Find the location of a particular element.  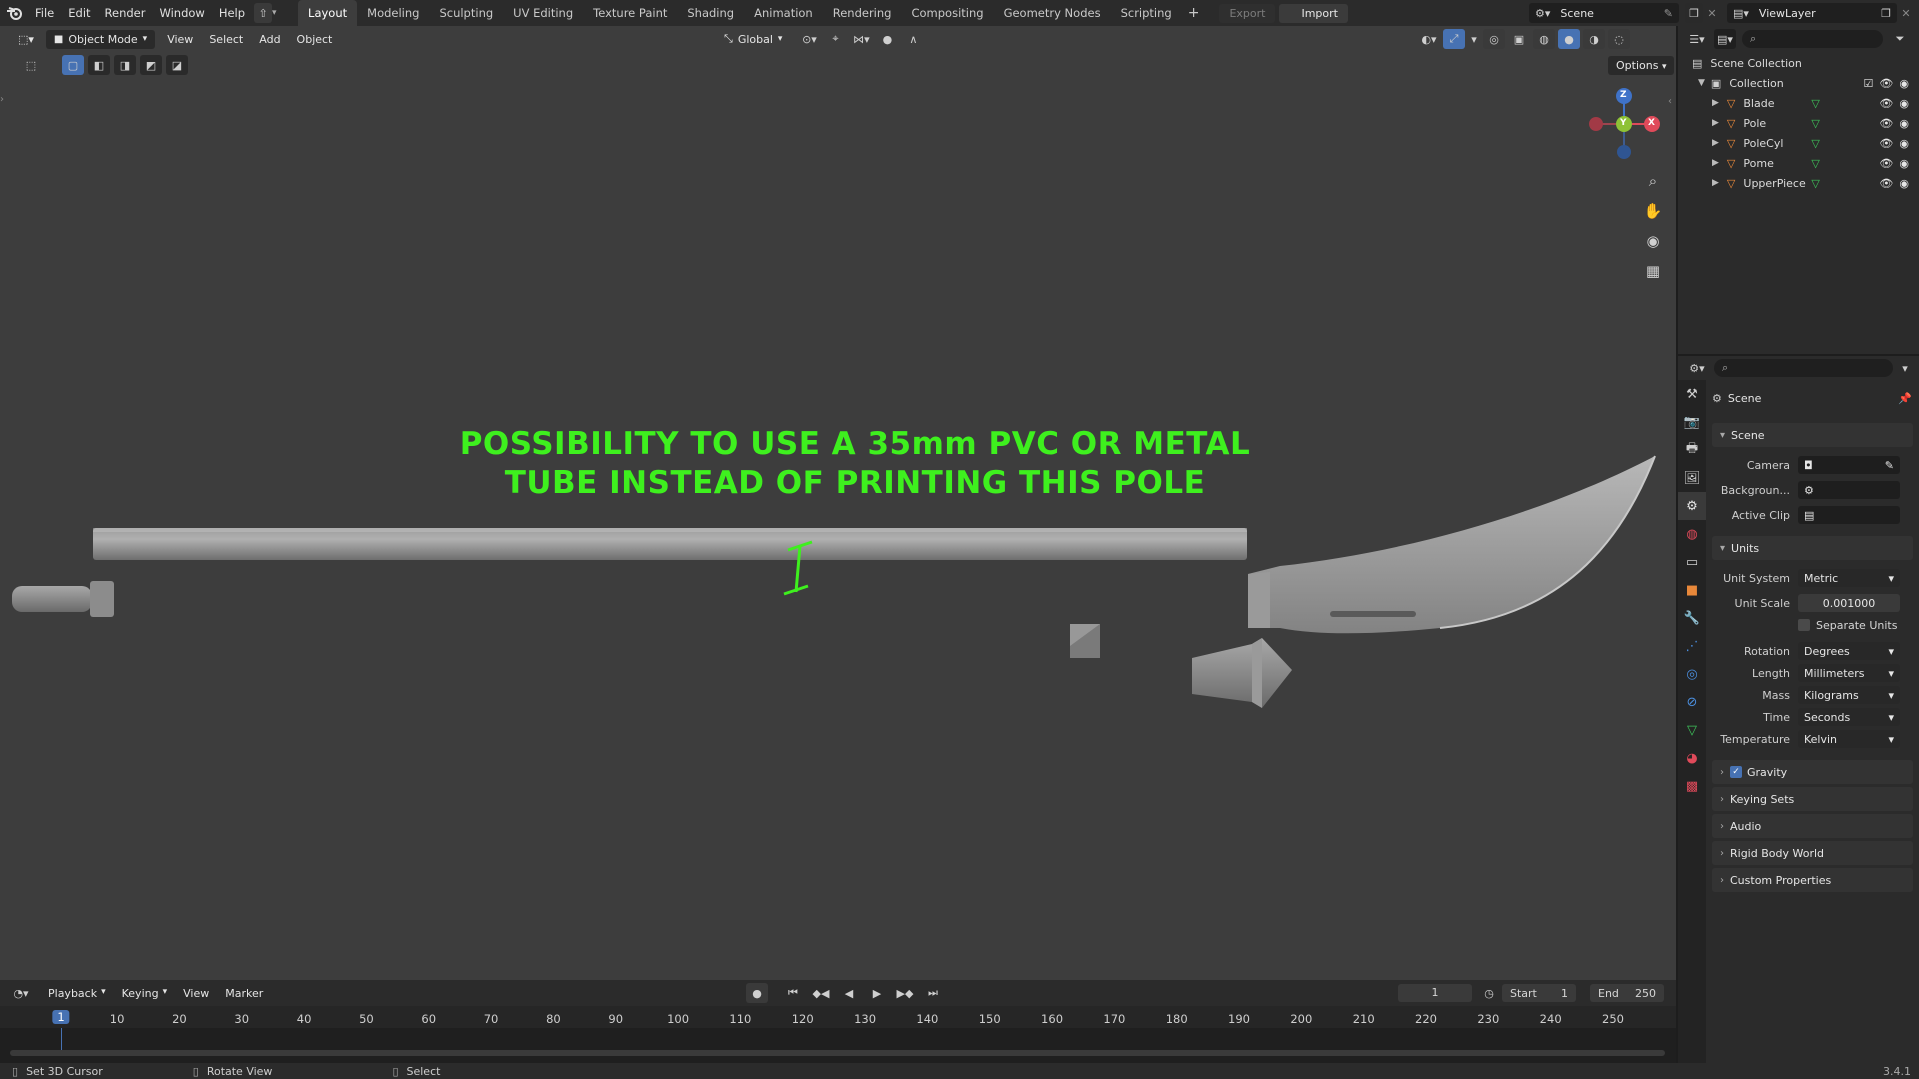

properties-search-input: ⌕ is located at coordinates (1803, 368).